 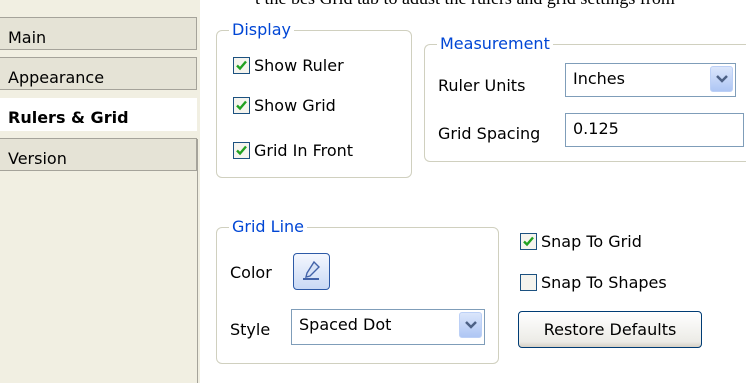 I want to click on snap-to-grid-label: Snap To Grid, so click(x=591, y=241).